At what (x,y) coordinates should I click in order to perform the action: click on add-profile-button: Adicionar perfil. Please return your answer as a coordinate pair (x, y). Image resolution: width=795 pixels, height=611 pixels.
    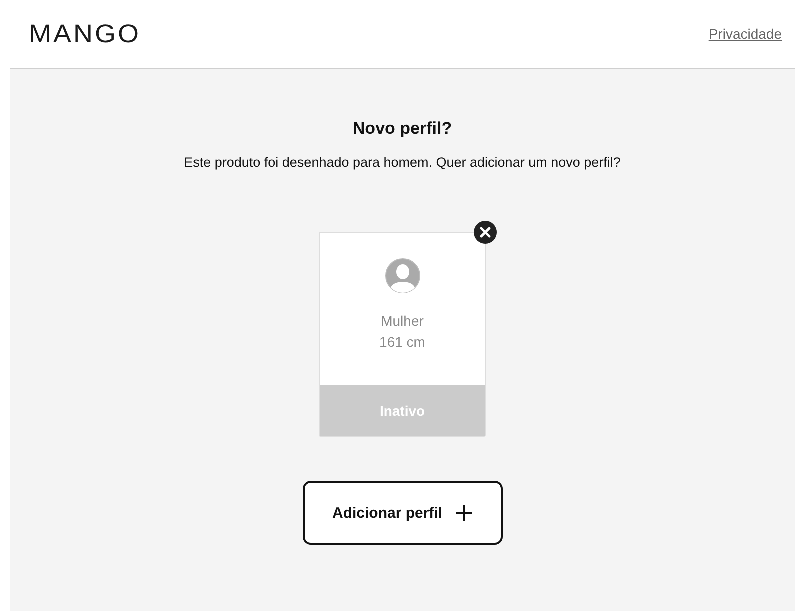
    Looking at the image, I should click on (402, 513).